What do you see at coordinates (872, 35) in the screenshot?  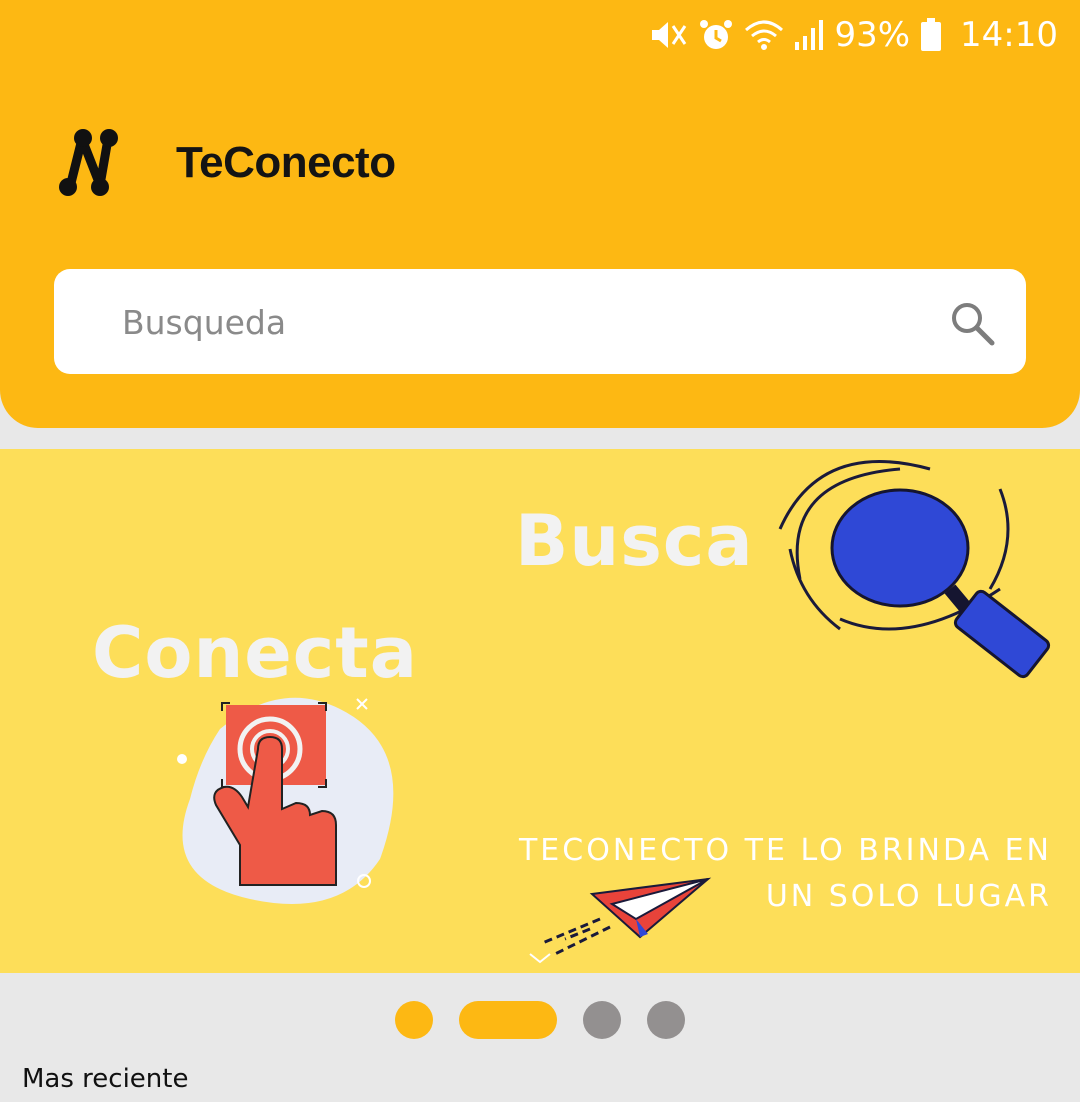 I see `battery-percent: 93%` at bounding box center [872, 35].